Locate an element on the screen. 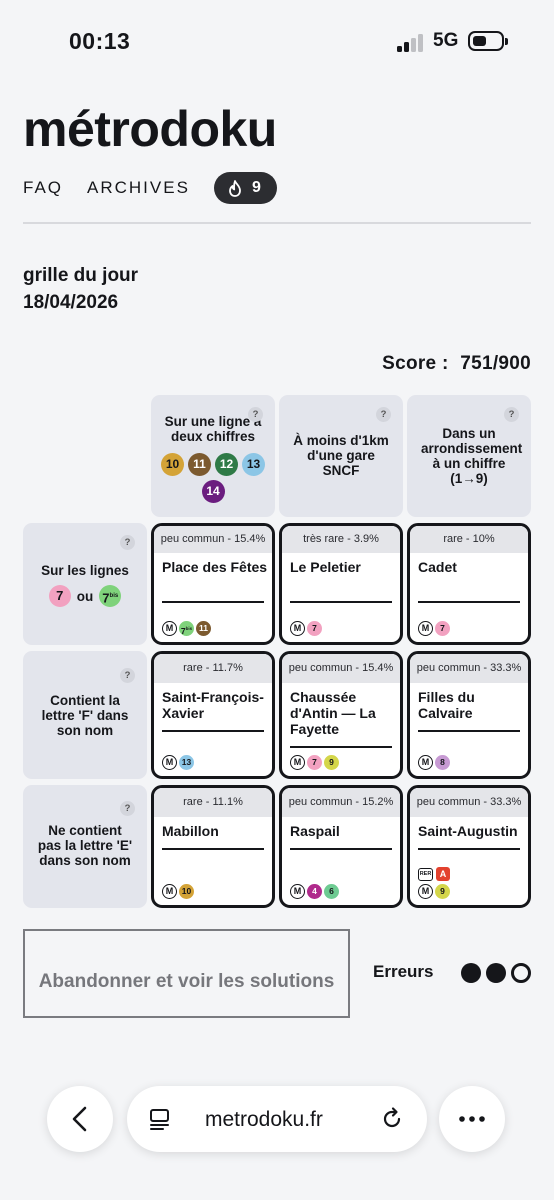 The height and width of the screenshot is (1200, 554). battery-icon is located at coordinates (488, 41).